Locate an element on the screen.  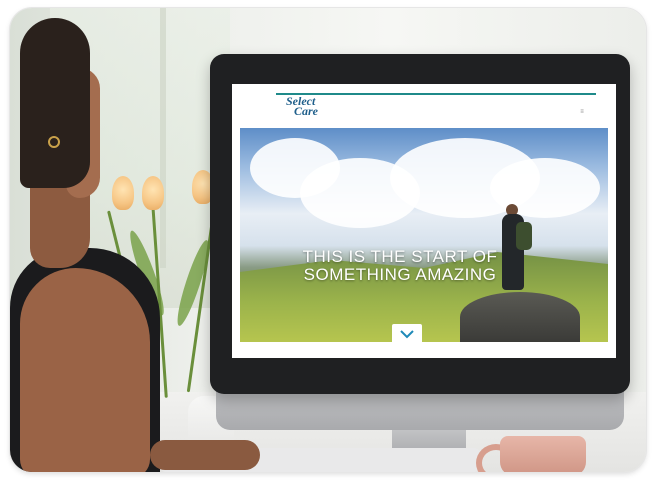
hero-headline-line-2: SOMETHING AMAZING is located at coordinates (400, 274).